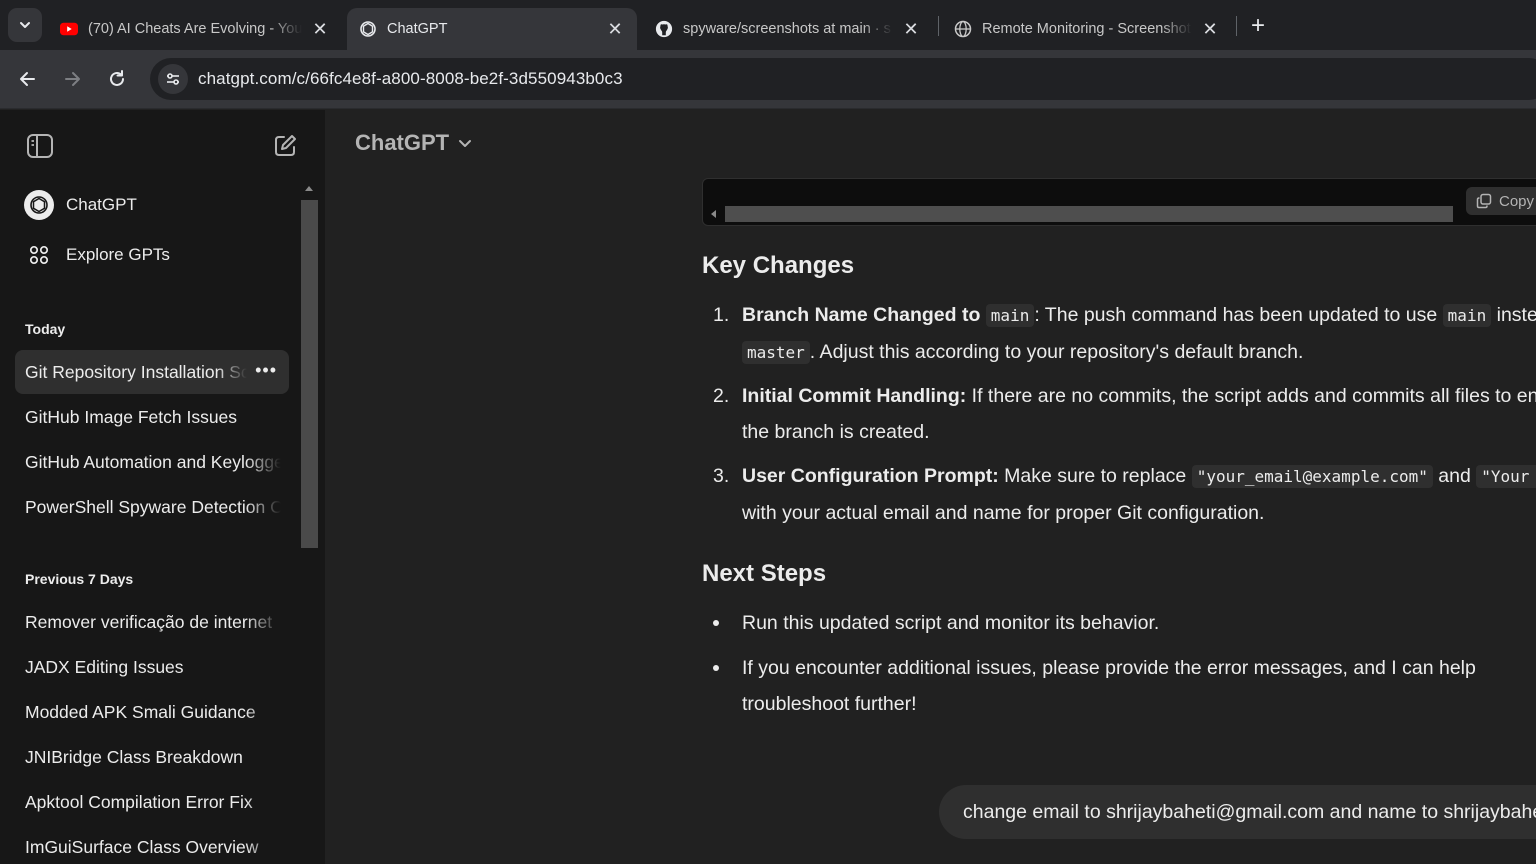 This screenshot has height=864, width=1536. What do you see at coordinates (104, 666) in the screenshot?
I see `history-item-label: JADX Editing Issues` at bounding box center [104, 666].